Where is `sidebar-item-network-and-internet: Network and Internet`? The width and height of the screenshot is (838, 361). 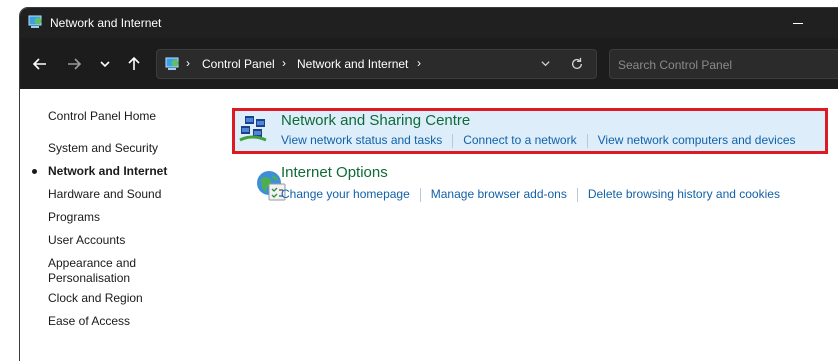 sidebar-item-network-and-internet: Network and Internet is located at coordinates (100, 171).